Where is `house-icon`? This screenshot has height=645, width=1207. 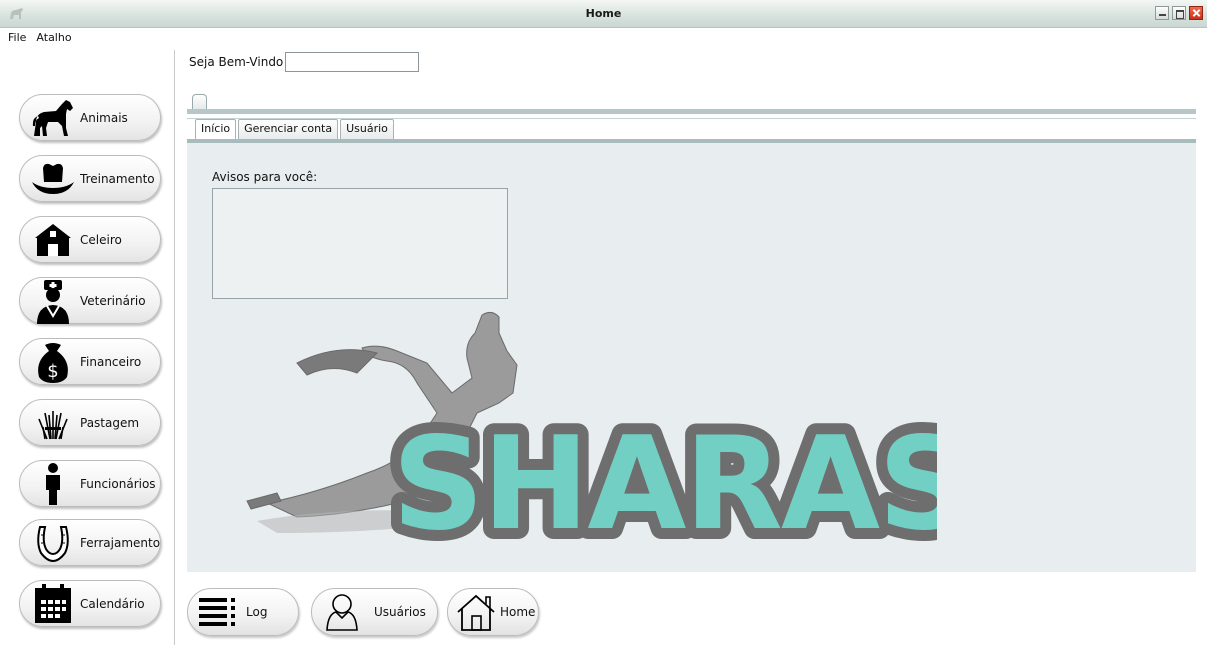
house-icon is located at coordinates (476, 612).